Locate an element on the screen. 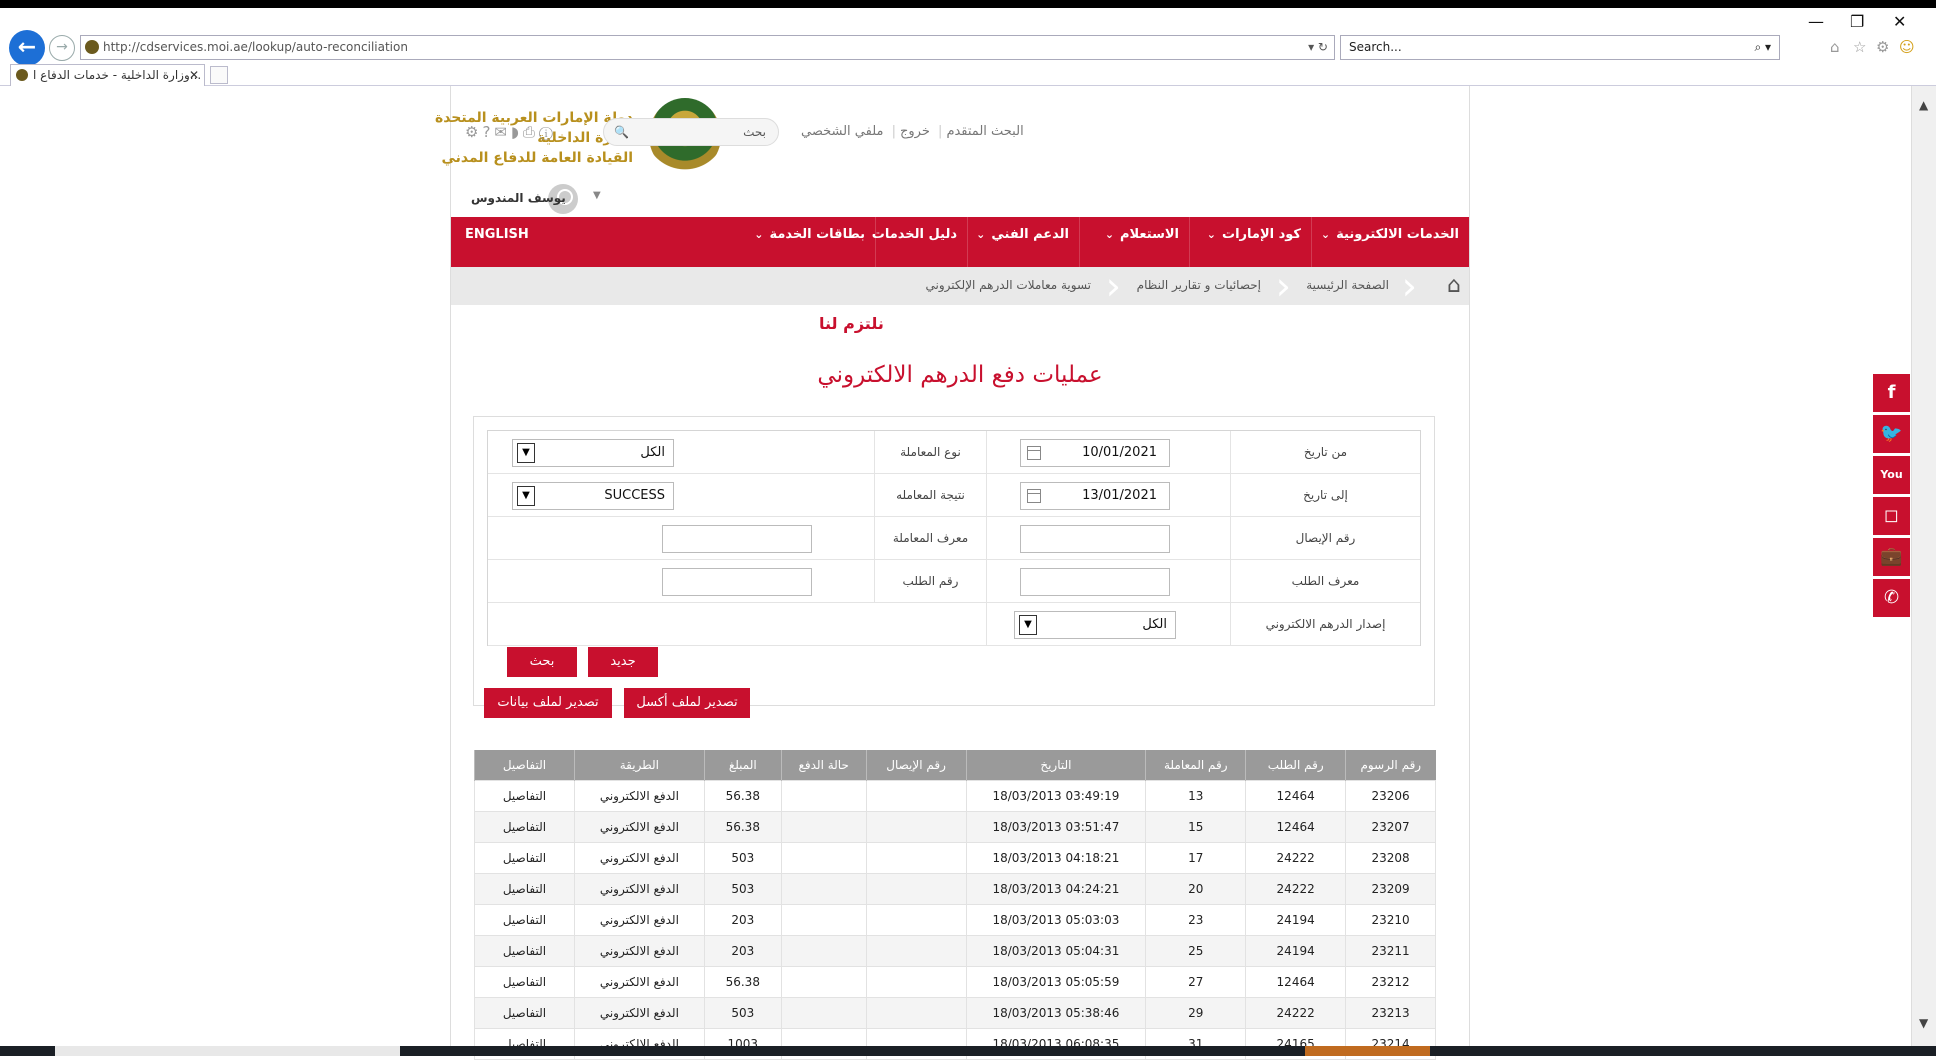  txn-type-cell: الكل ▼ is located at coordinates (681, 452).